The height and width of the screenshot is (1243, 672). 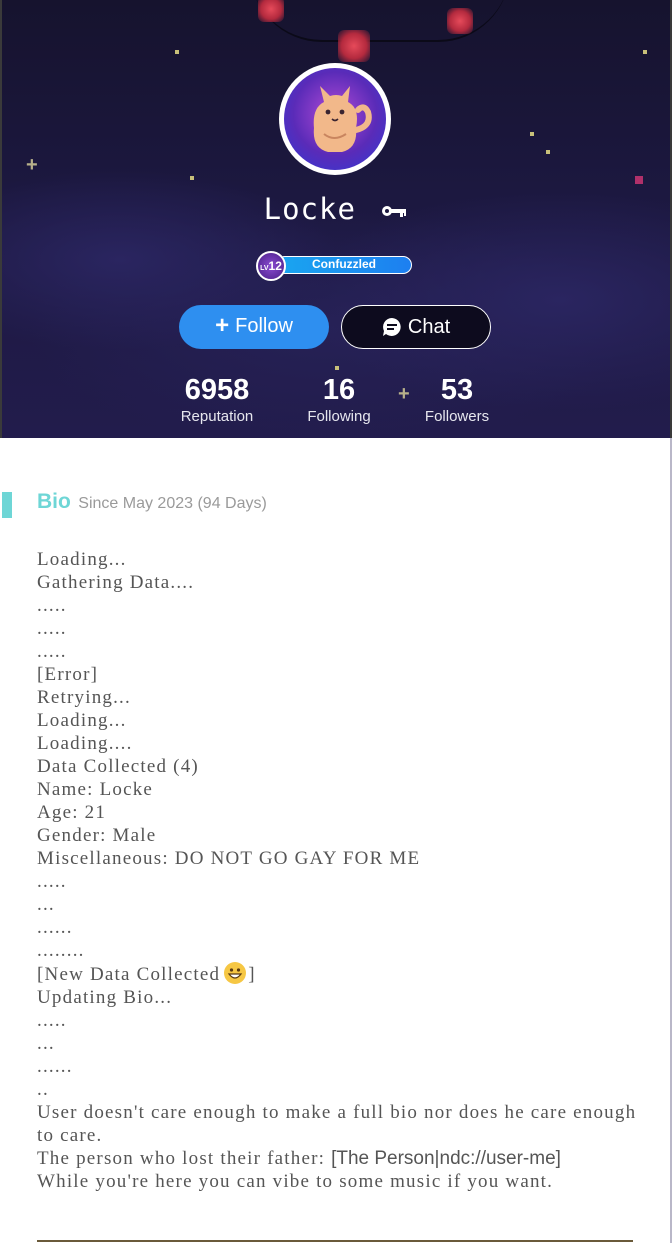 I want to click on avatar, so click(x=335, y=119).